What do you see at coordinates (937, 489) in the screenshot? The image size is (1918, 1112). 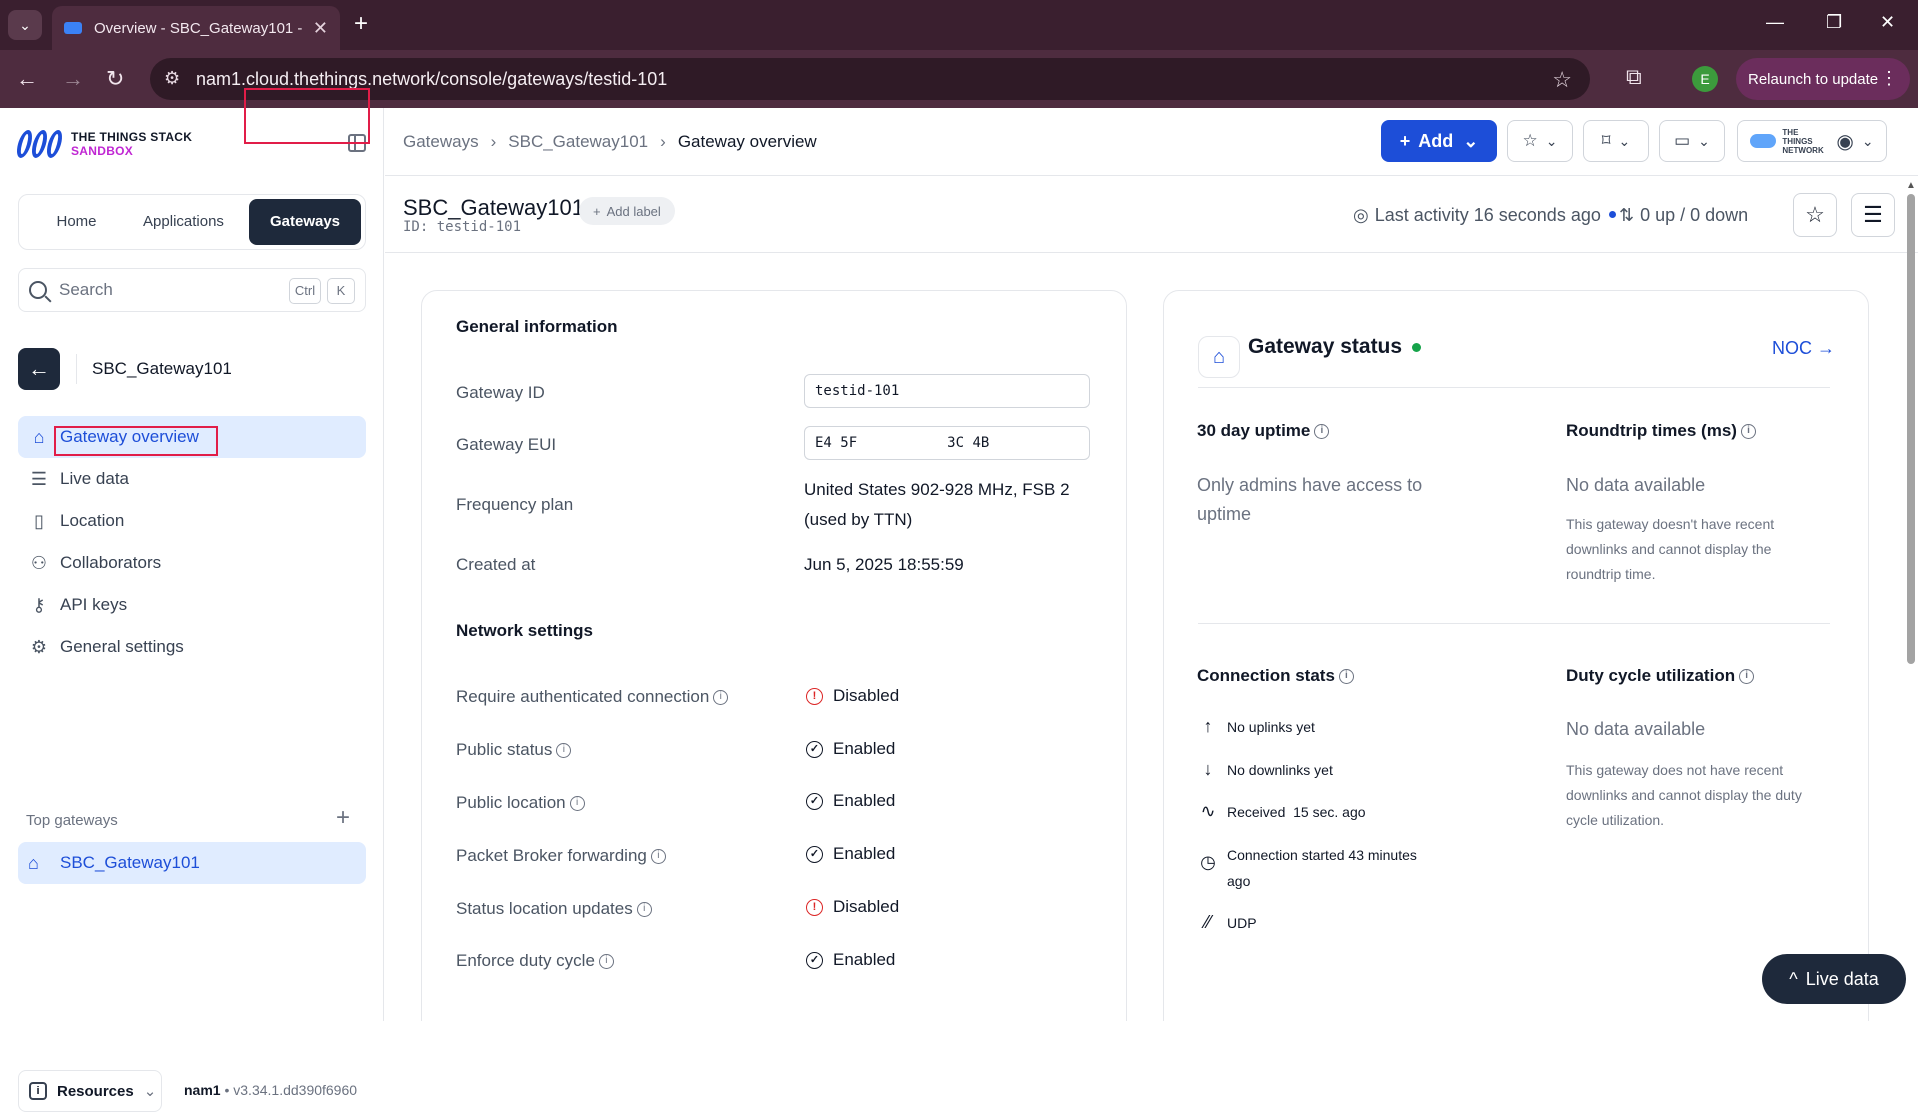 I see `frequency-plan-line1: United States 902-928 MHz, FSB 2` at bounding box center [937, 489].